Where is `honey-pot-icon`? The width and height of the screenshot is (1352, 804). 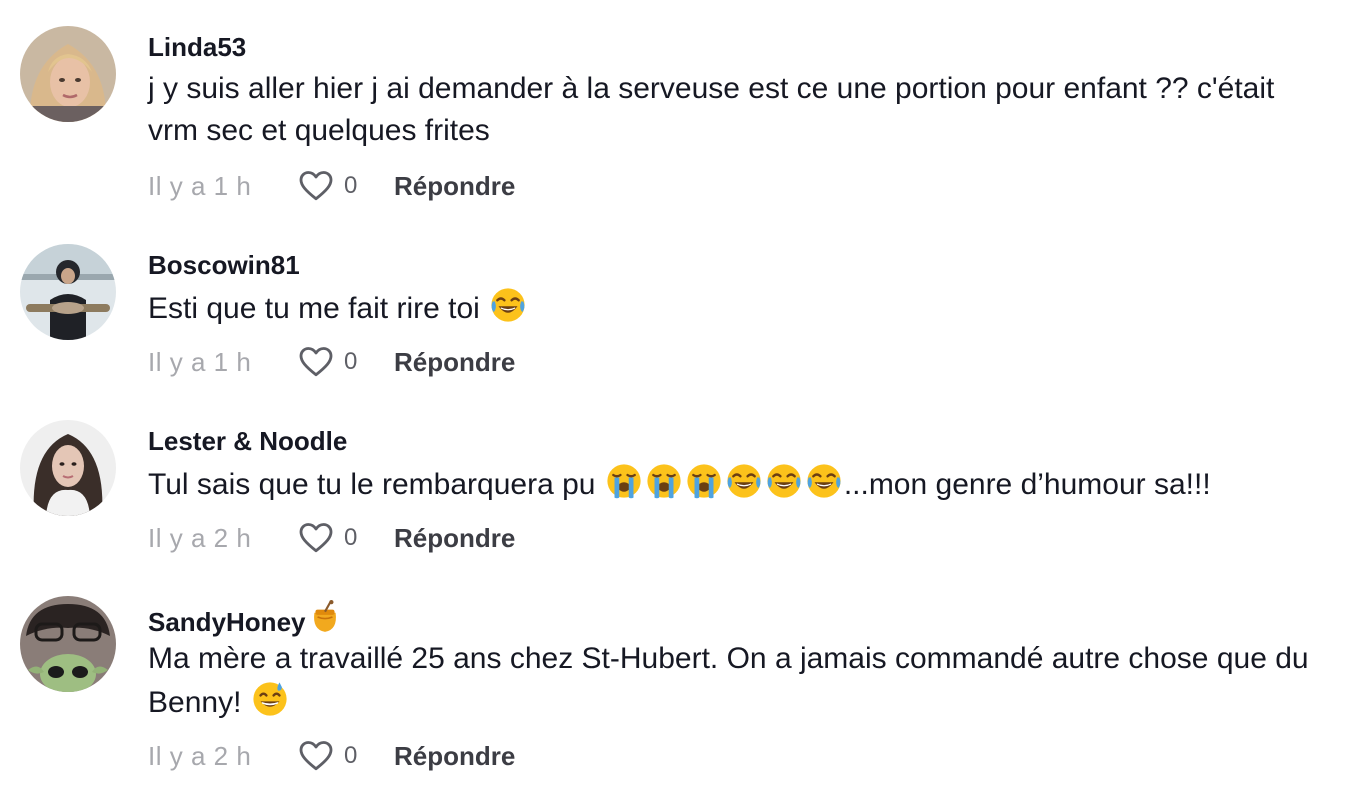 honey-pot-icon is located at coordinates (325, 617).